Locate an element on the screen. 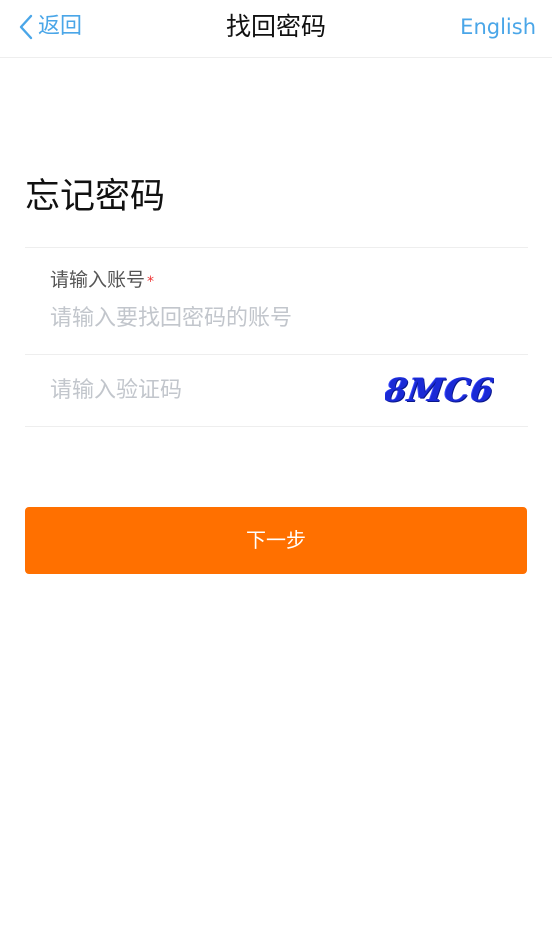 This screenshot has height=940, width=552. account-field-label: 请输入账号 * is located at coordinates (102, 281).